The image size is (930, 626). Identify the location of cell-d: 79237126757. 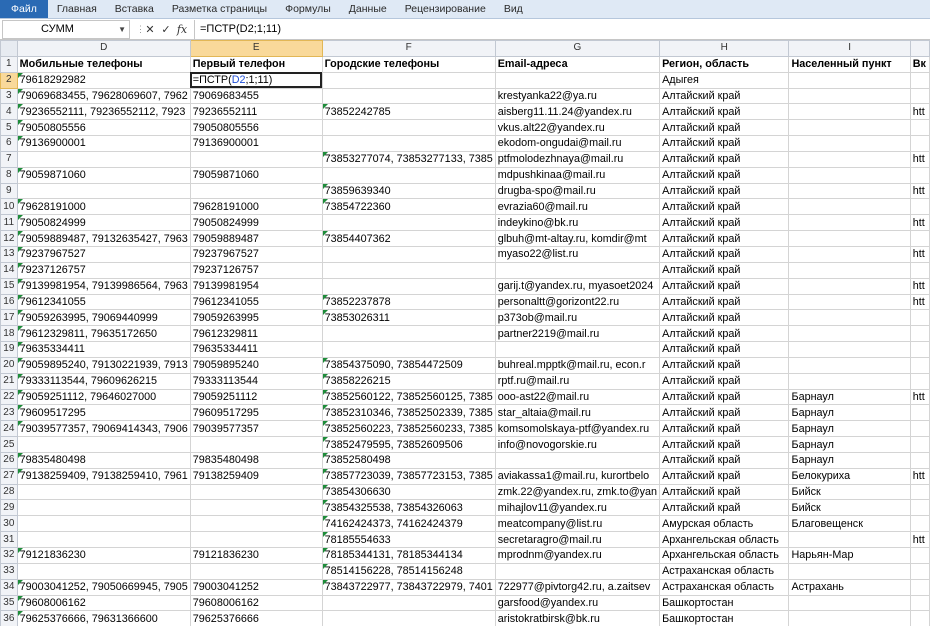
(103, 270).